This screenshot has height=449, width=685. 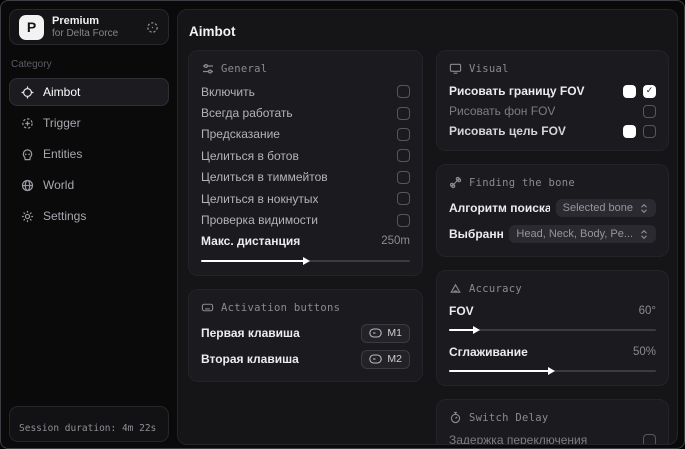 I want to click on toggle-label: Всегда работать, so click(x=247, y=113).